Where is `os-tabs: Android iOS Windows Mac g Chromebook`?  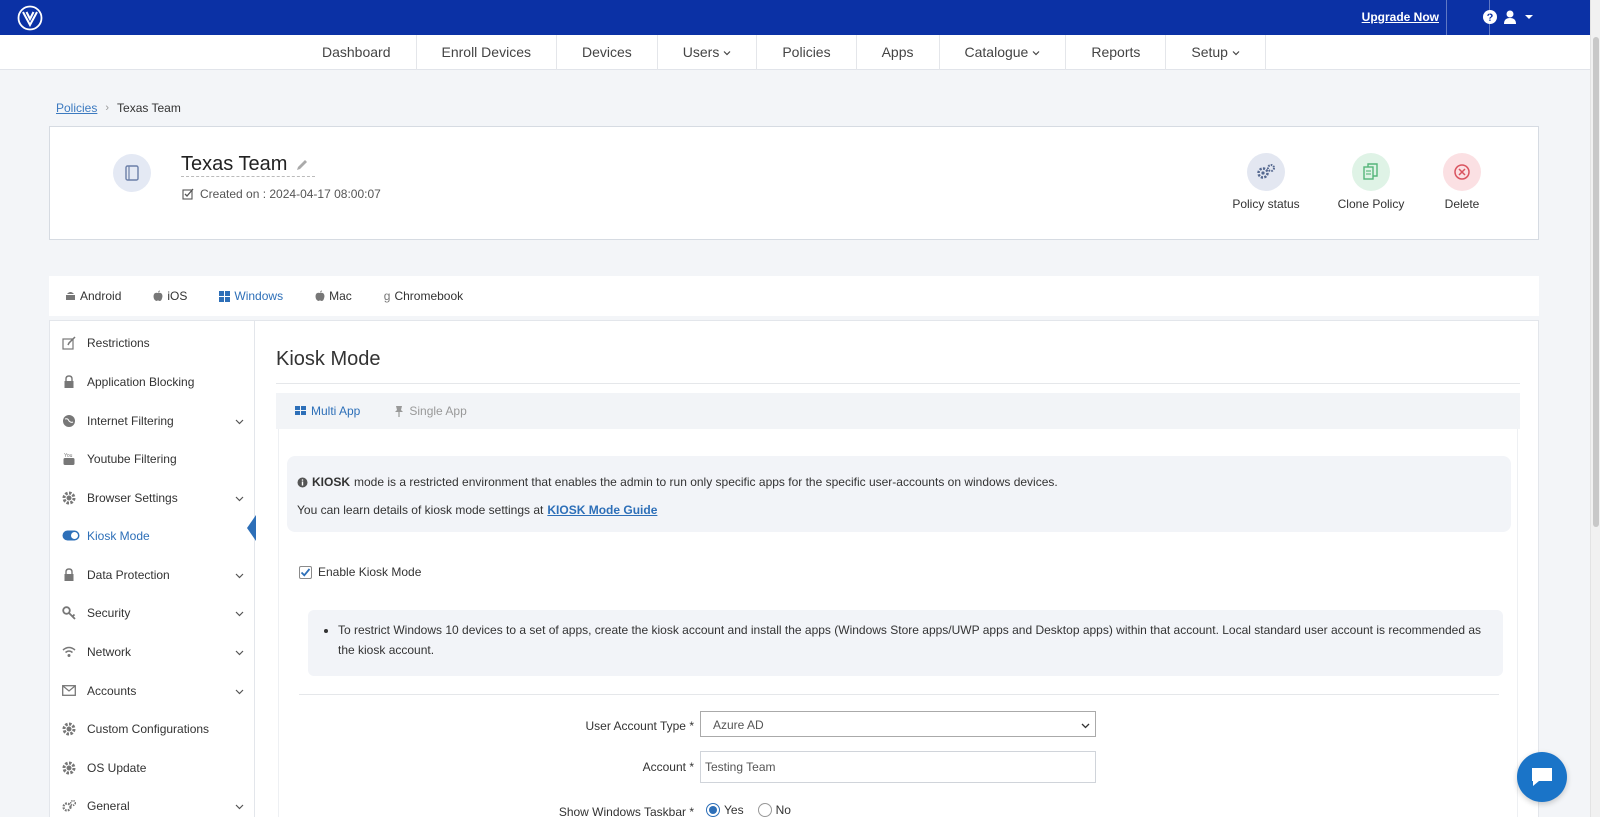 os-tabs: Android iOS Windows Mac g Chromebook is located at coordinates (794, 296).